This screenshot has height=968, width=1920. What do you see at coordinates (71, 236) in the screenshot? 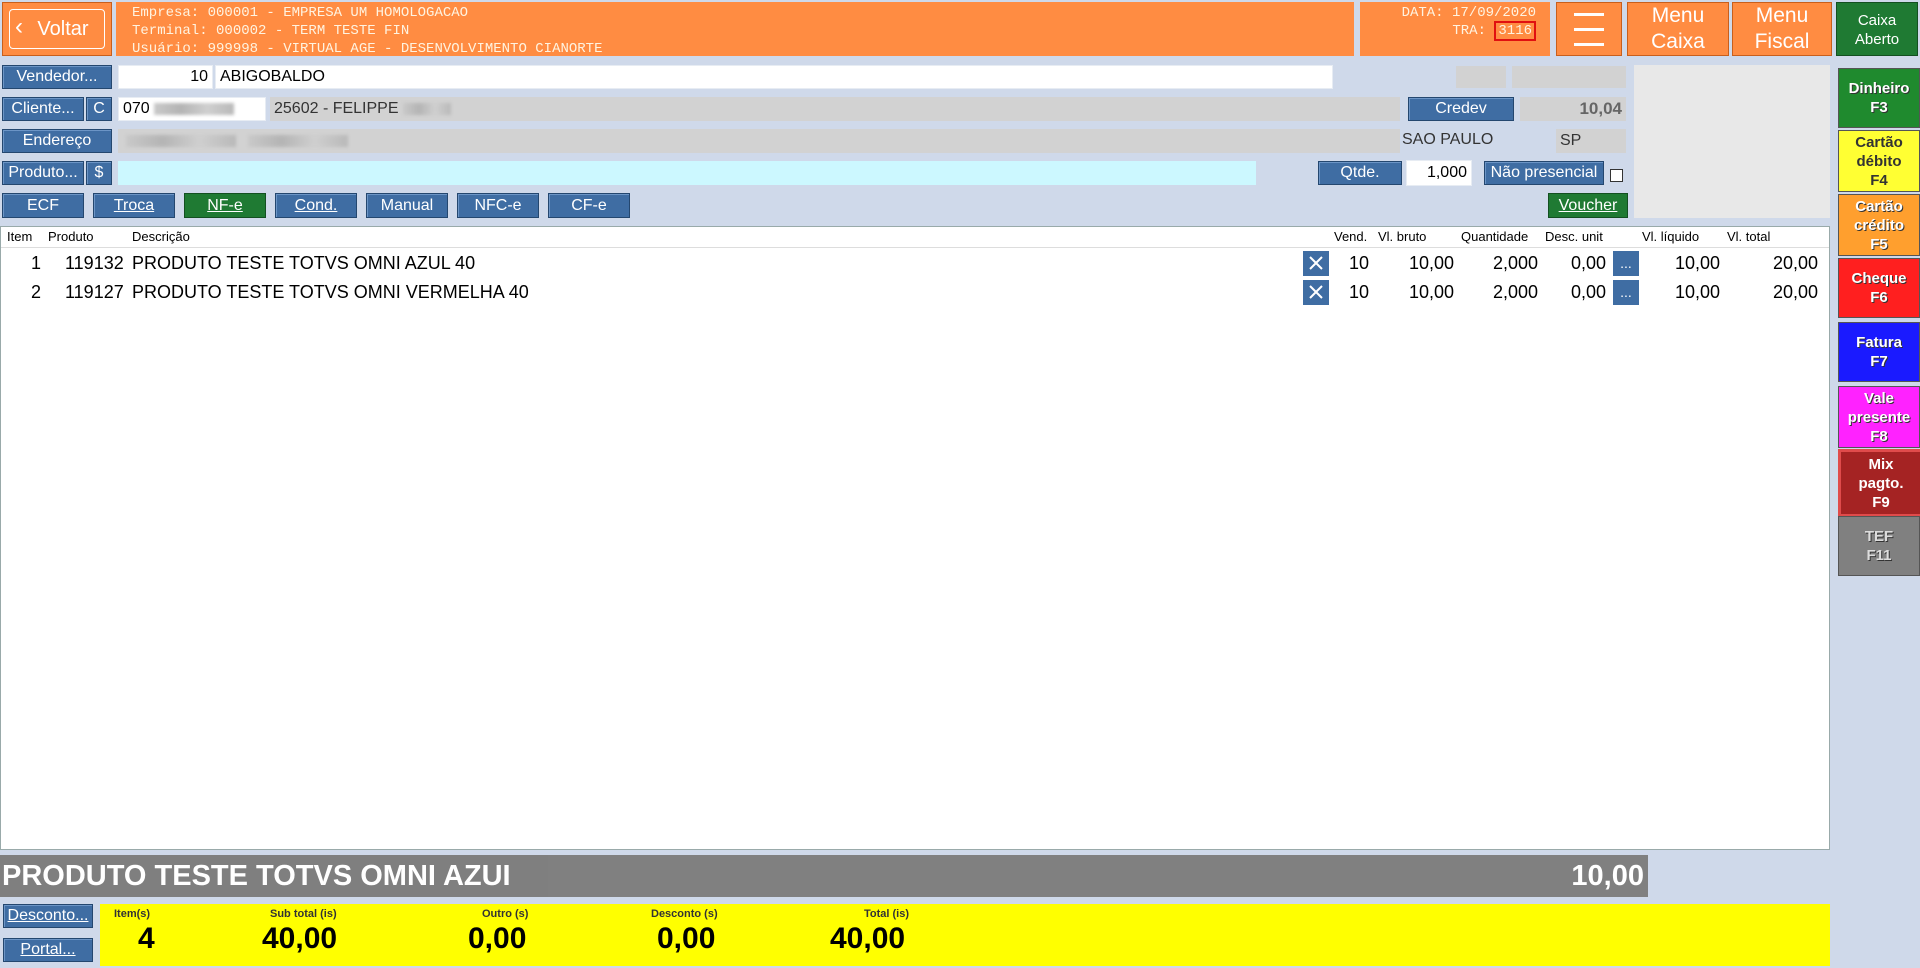
I see `col-produto: Produto` at bounding box center [71, 236].